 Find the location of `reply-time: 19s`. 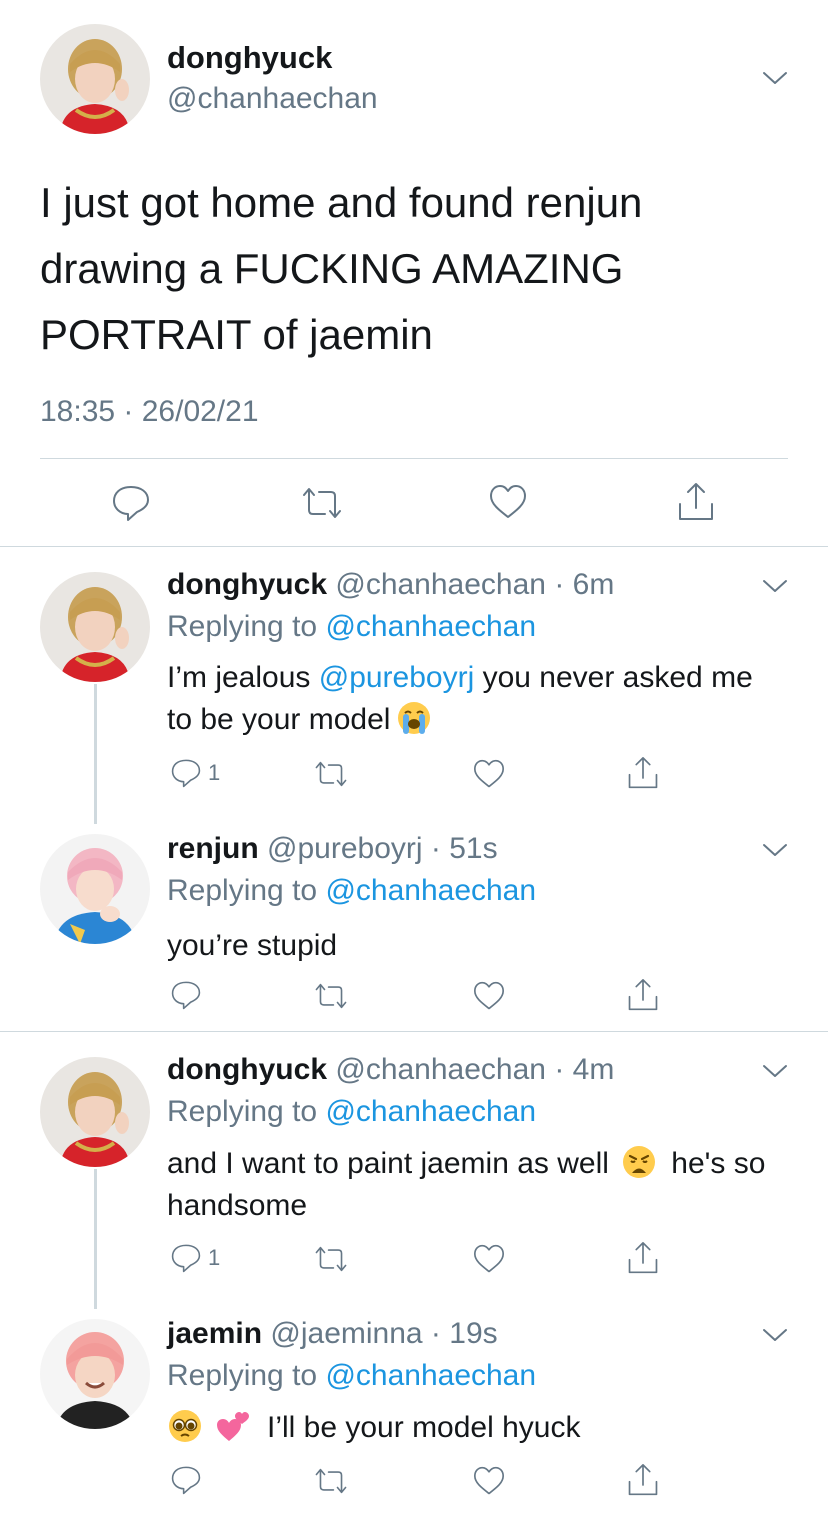

reply-time: 19s is located at coordinates (473, 1333).